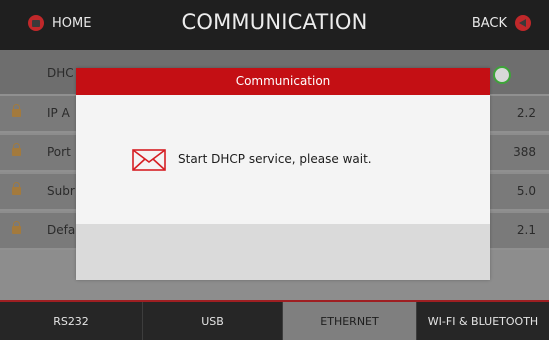 Image resolution: width=549 pixels, height=340 pixels. I want to click on back-button: BACK, so click(501, 23).